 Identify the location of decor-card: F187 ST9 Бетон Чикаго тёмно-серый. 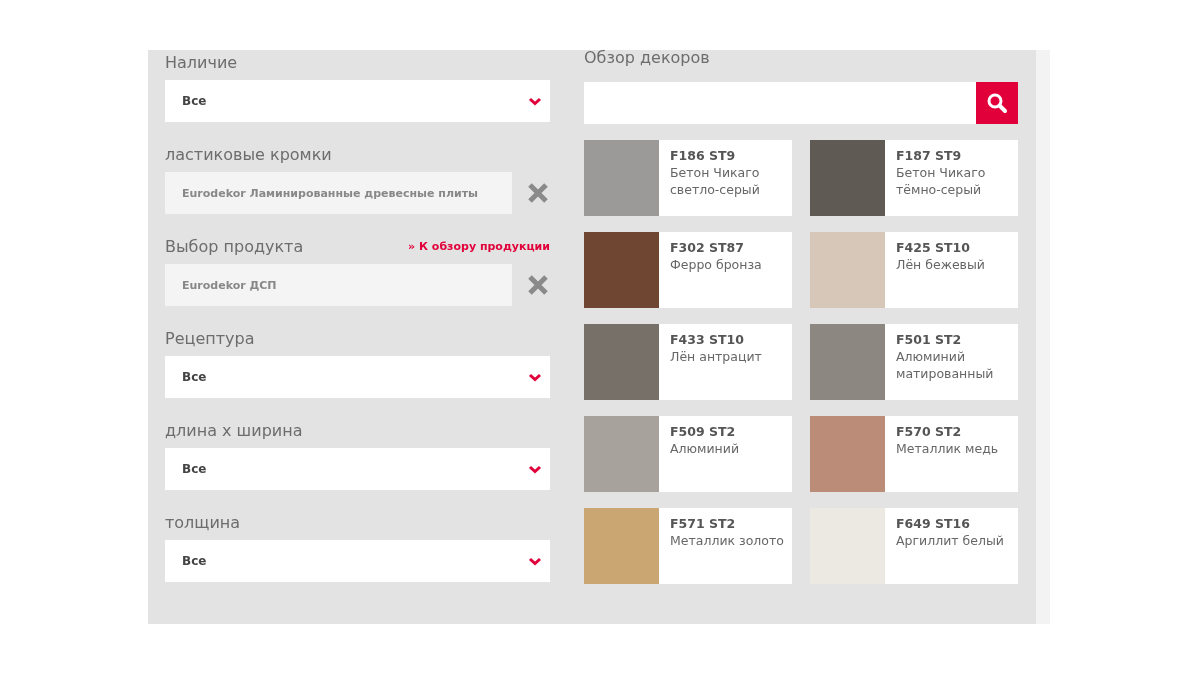
(914, 178).